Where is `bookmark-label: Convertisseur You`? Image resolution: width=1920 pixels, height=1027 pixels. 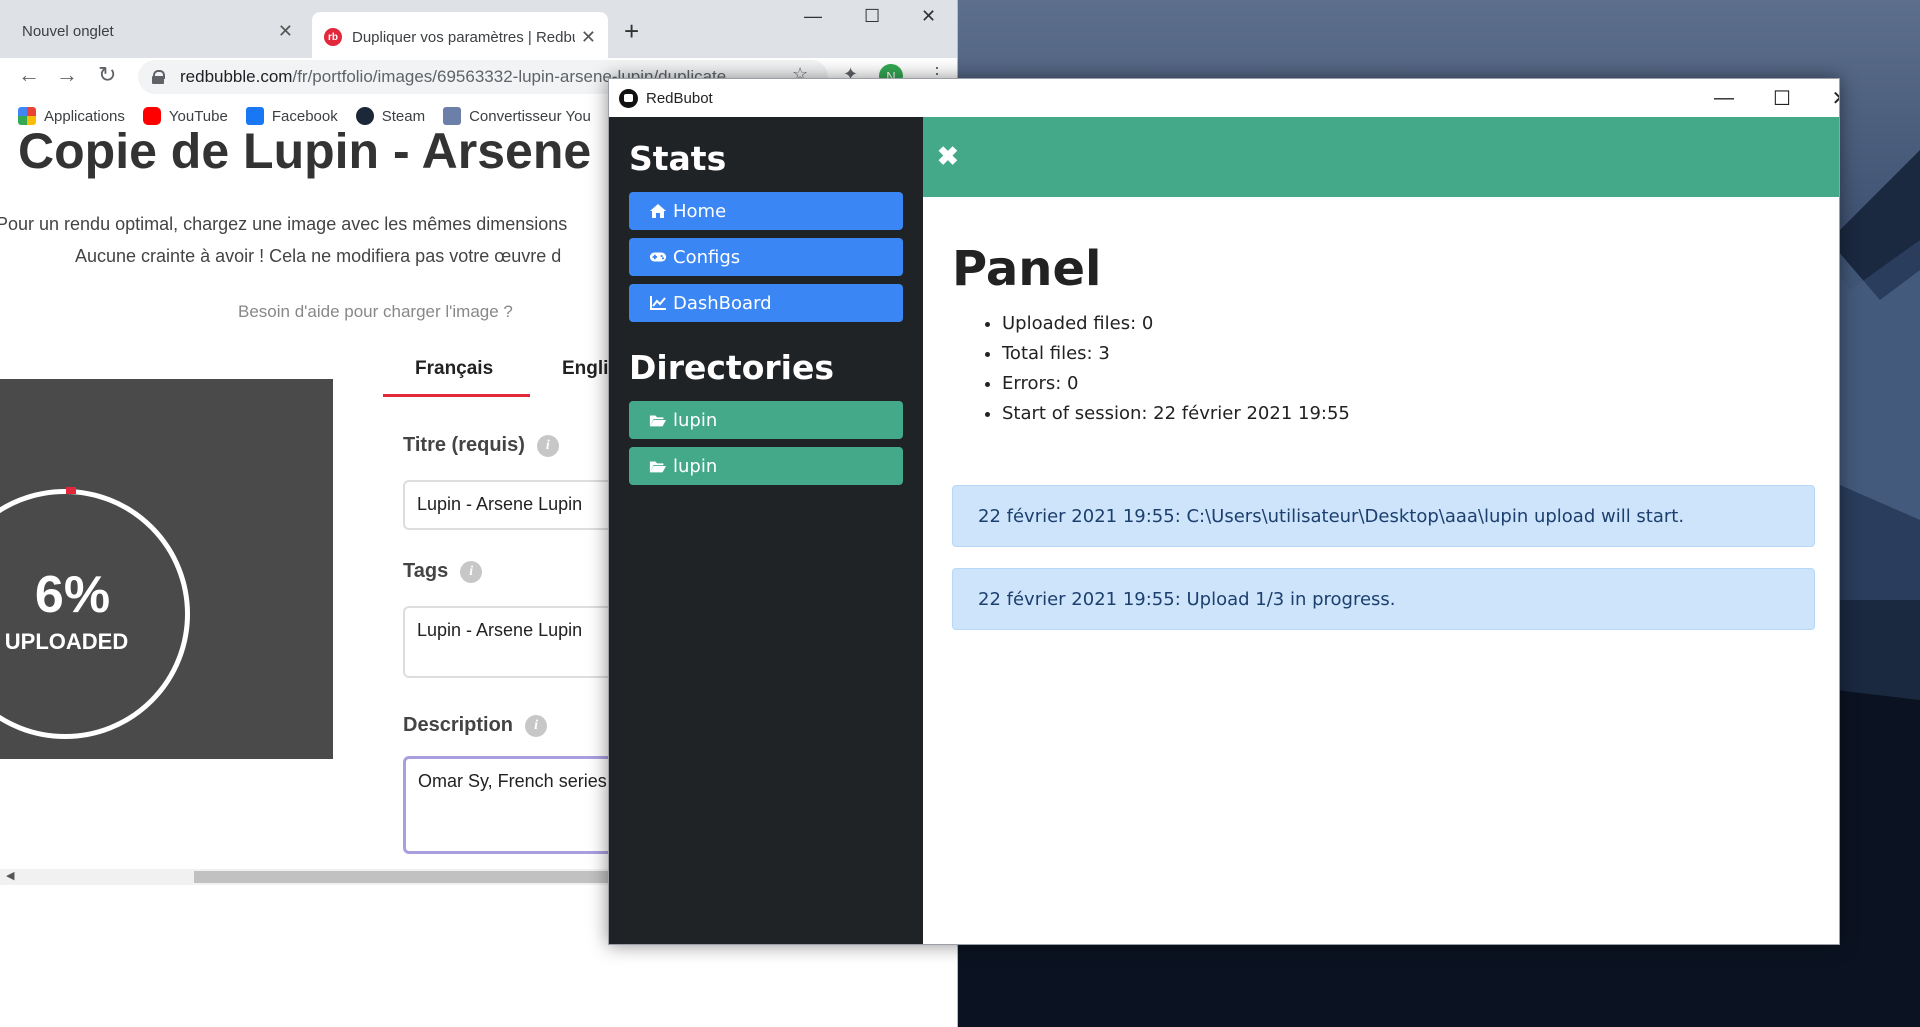 bookmark-label: Convertisseur You is located at coordinates (530, 116).